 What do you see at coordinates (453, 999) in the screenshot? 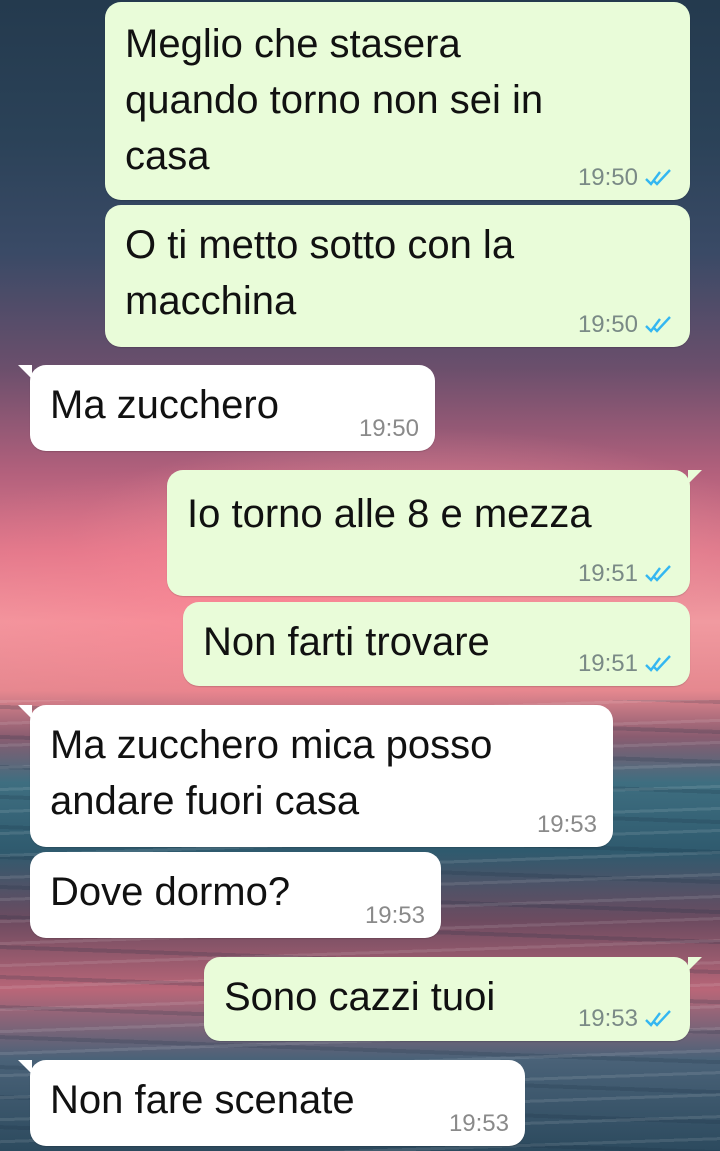
I see `message-bubble-outgoing: Sono cazzi tuoi 19:53` at bounding box center [453, 999].